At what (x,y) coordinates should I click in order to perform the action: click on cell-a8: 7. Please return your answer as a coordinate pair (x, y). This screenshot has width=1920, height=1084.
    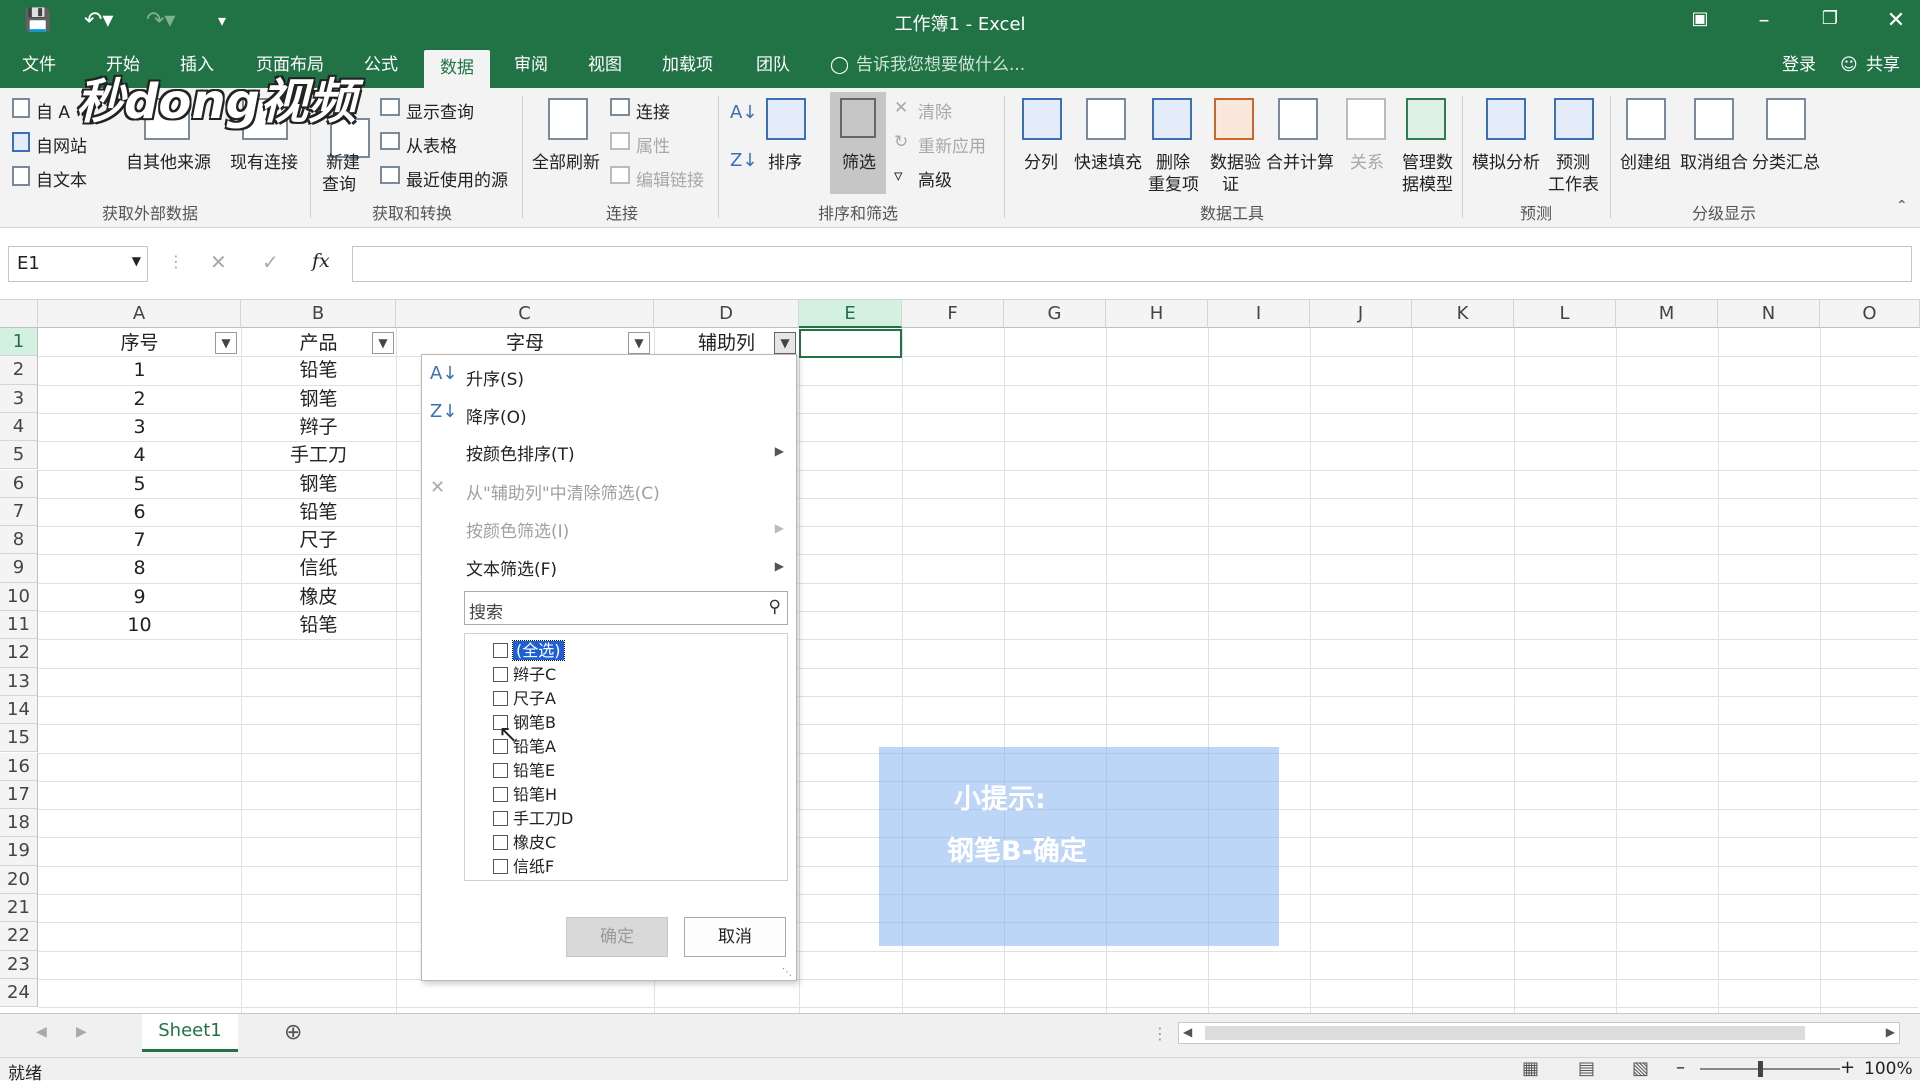
    Looking at the image, I should click on (139, 540).